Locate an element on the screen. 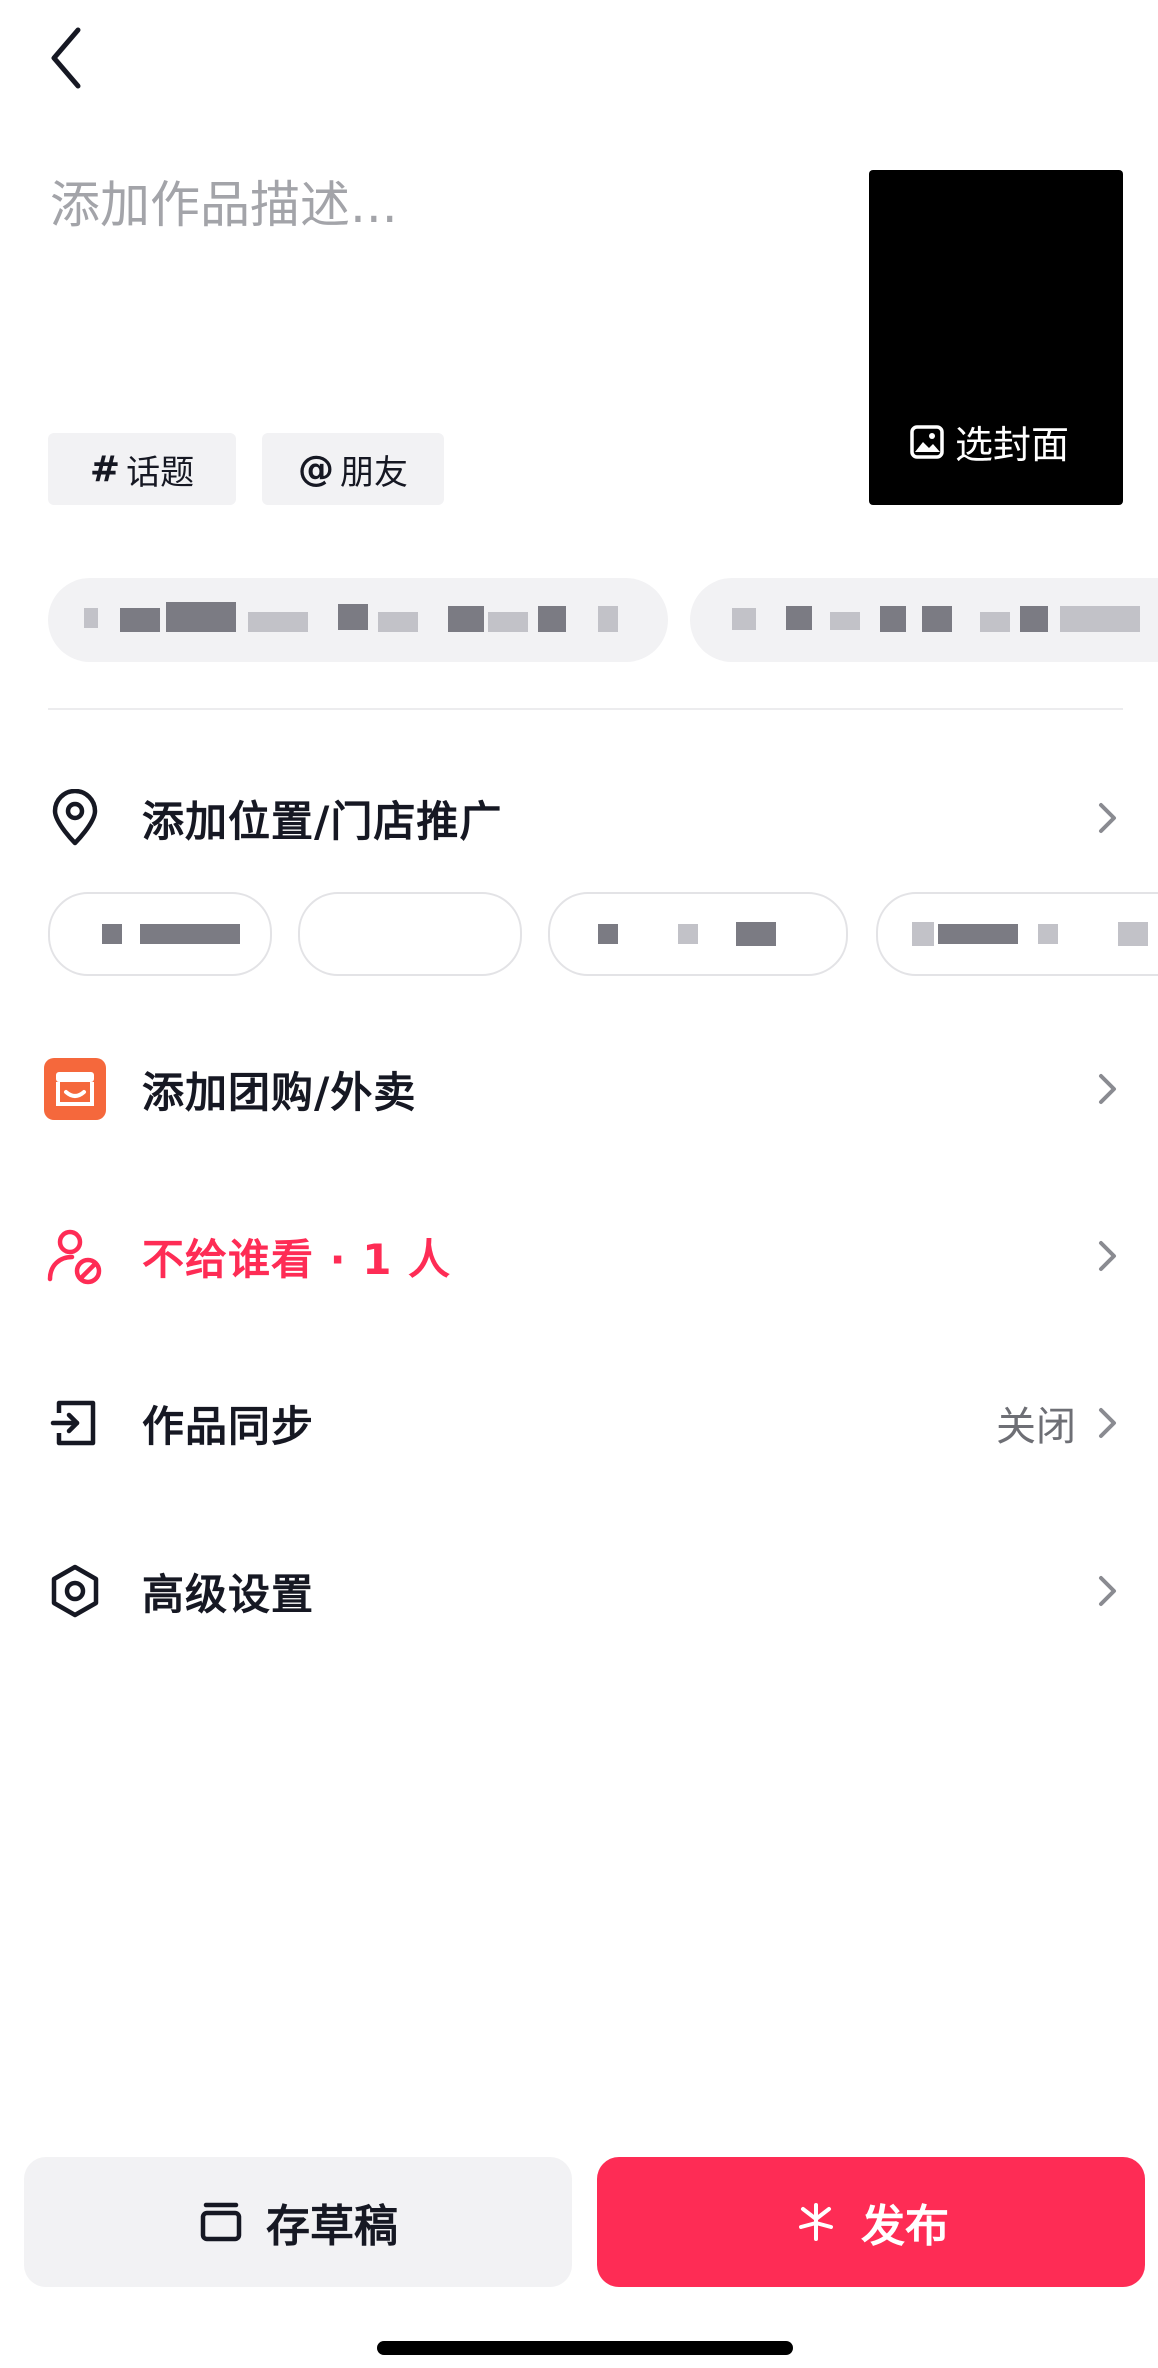  save-draft-label: 存草稿 is located at coordinates (332, 2226).